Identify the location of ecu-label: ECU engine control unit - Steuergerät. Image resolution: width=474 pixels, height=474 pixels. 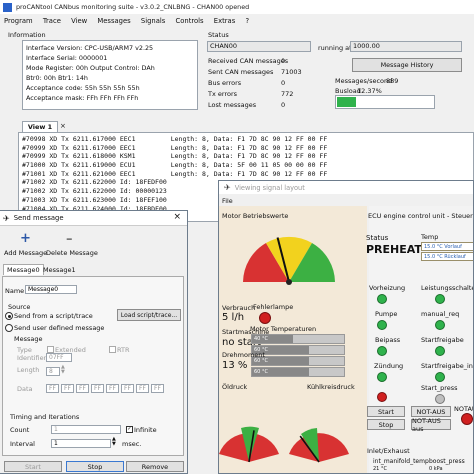
(420, 216).